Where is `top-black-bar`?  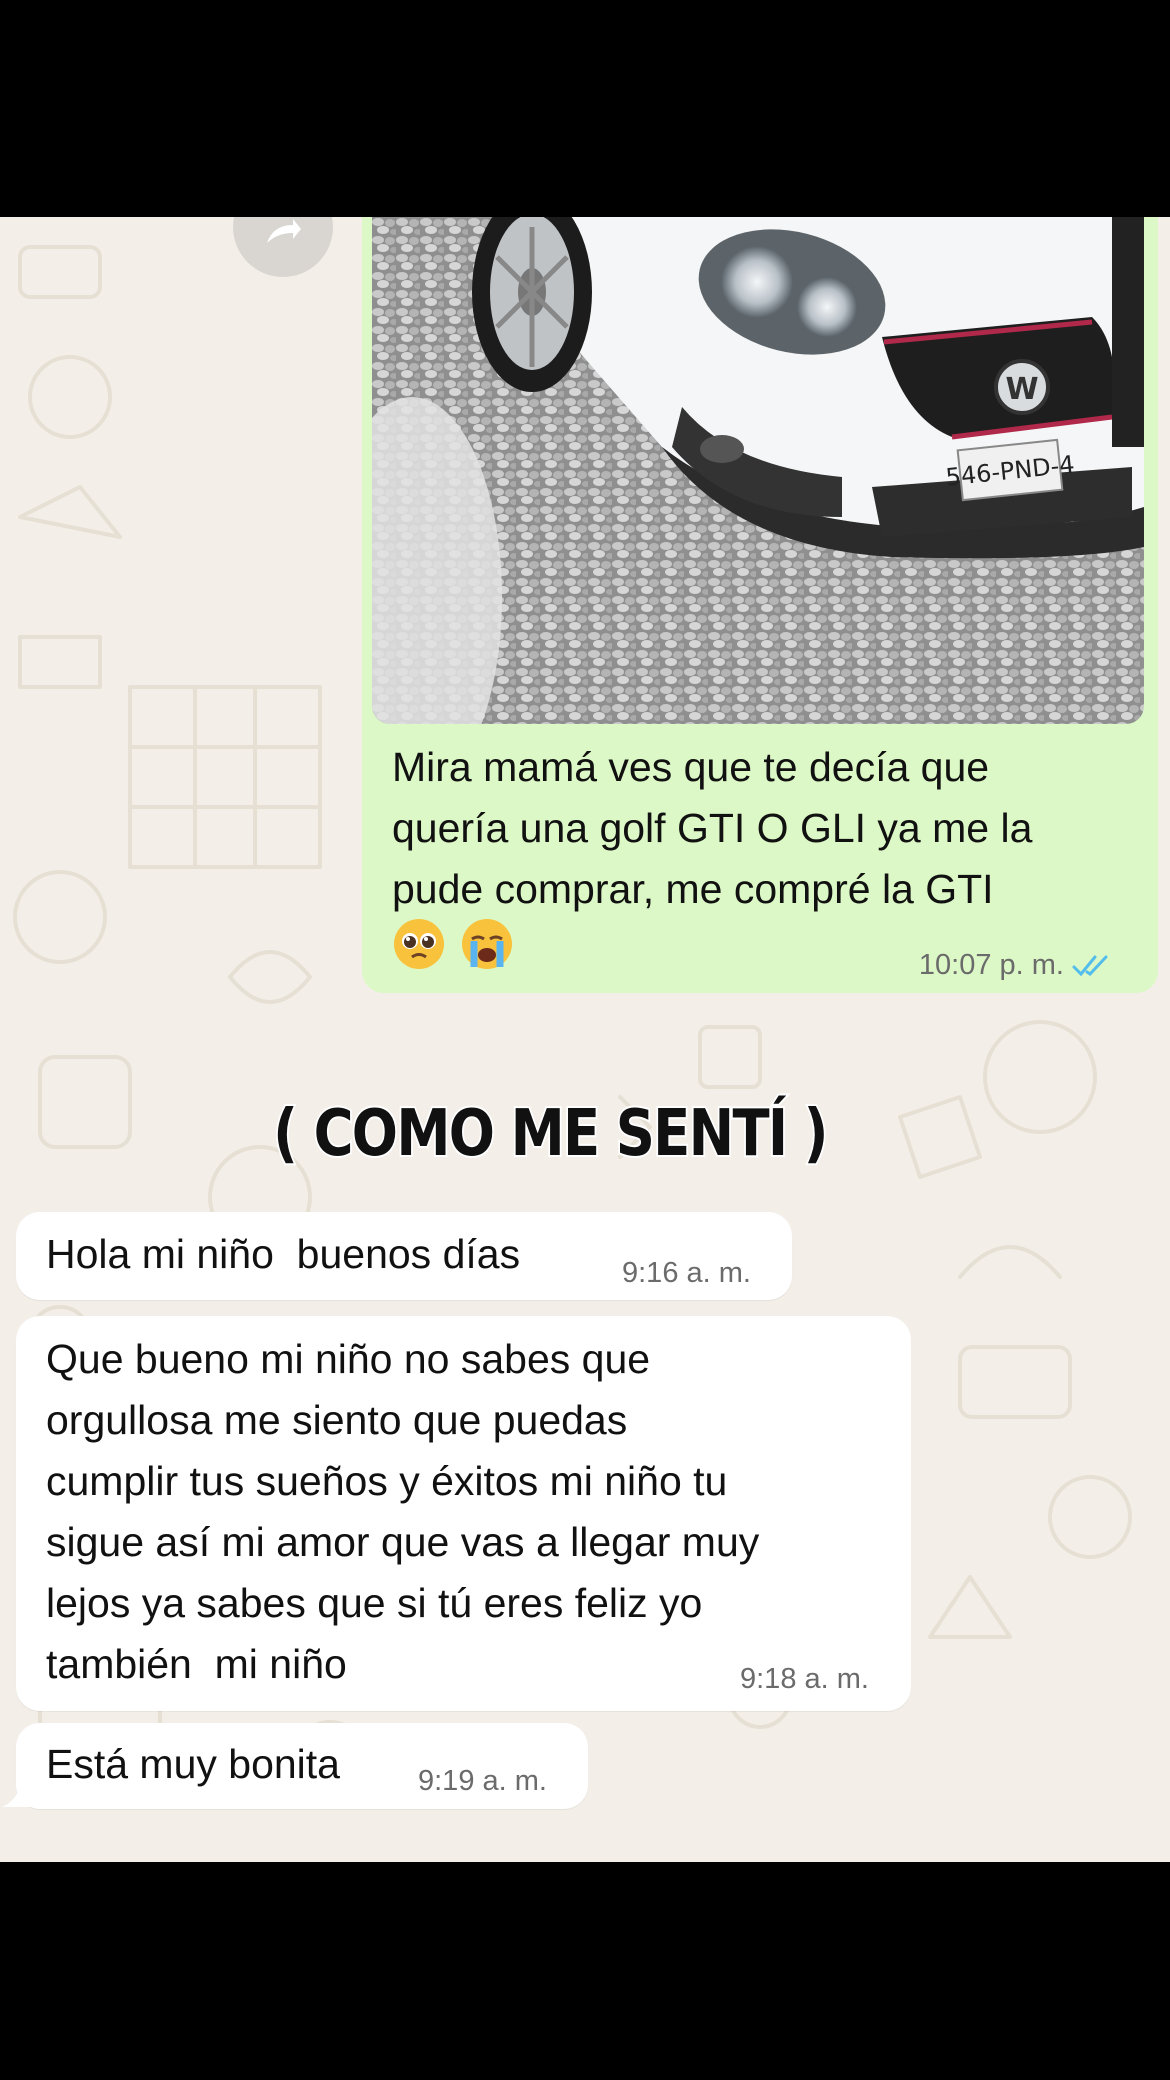 top-black-bar is located at coordinates (585, 108).